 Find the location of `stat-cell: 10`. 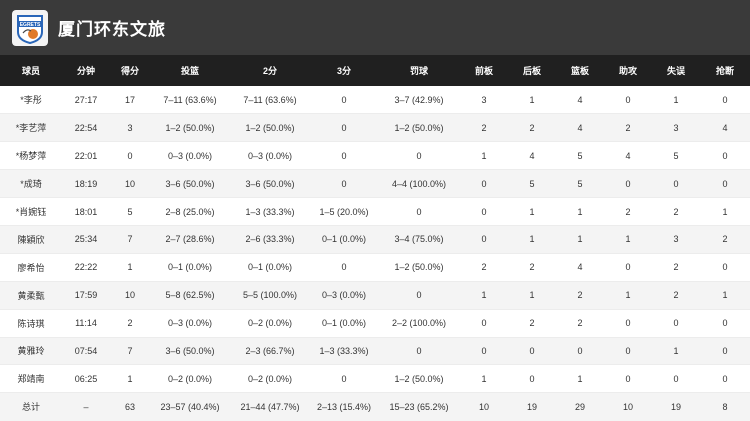

stat-cell: 10 is located at coordinates (483, 406).